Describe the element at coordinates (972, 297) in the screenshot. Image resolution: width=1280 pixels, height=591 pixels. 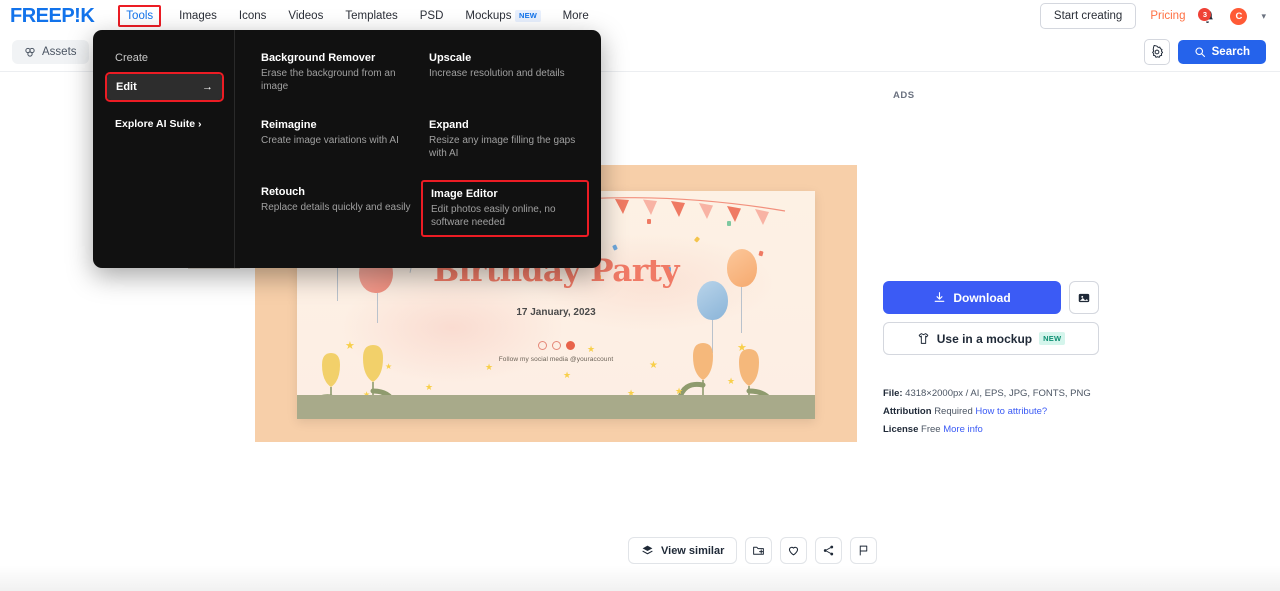
I see `download-button: Download` at that location.